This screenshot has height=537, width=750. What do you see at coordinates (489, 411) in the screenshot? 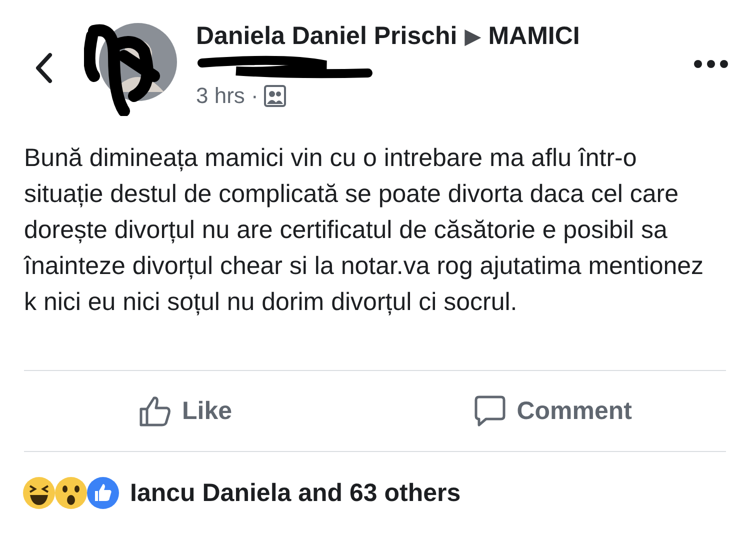
I see `speech-bubble-icon` at bounding box center [489, 411].